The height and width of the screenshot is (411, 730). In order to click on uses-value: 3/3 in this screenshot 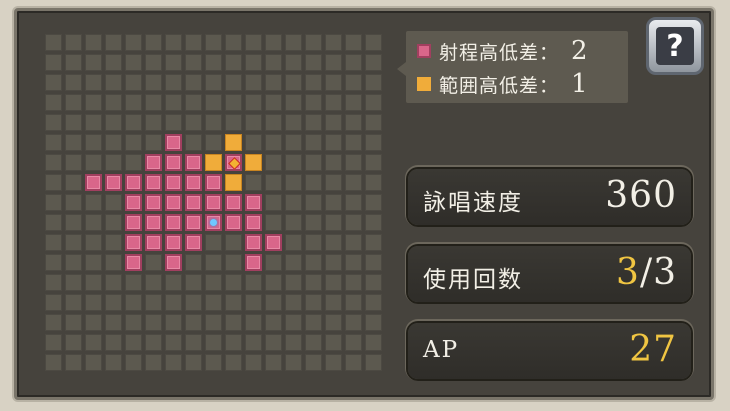, I will do `click(646, 272)`.